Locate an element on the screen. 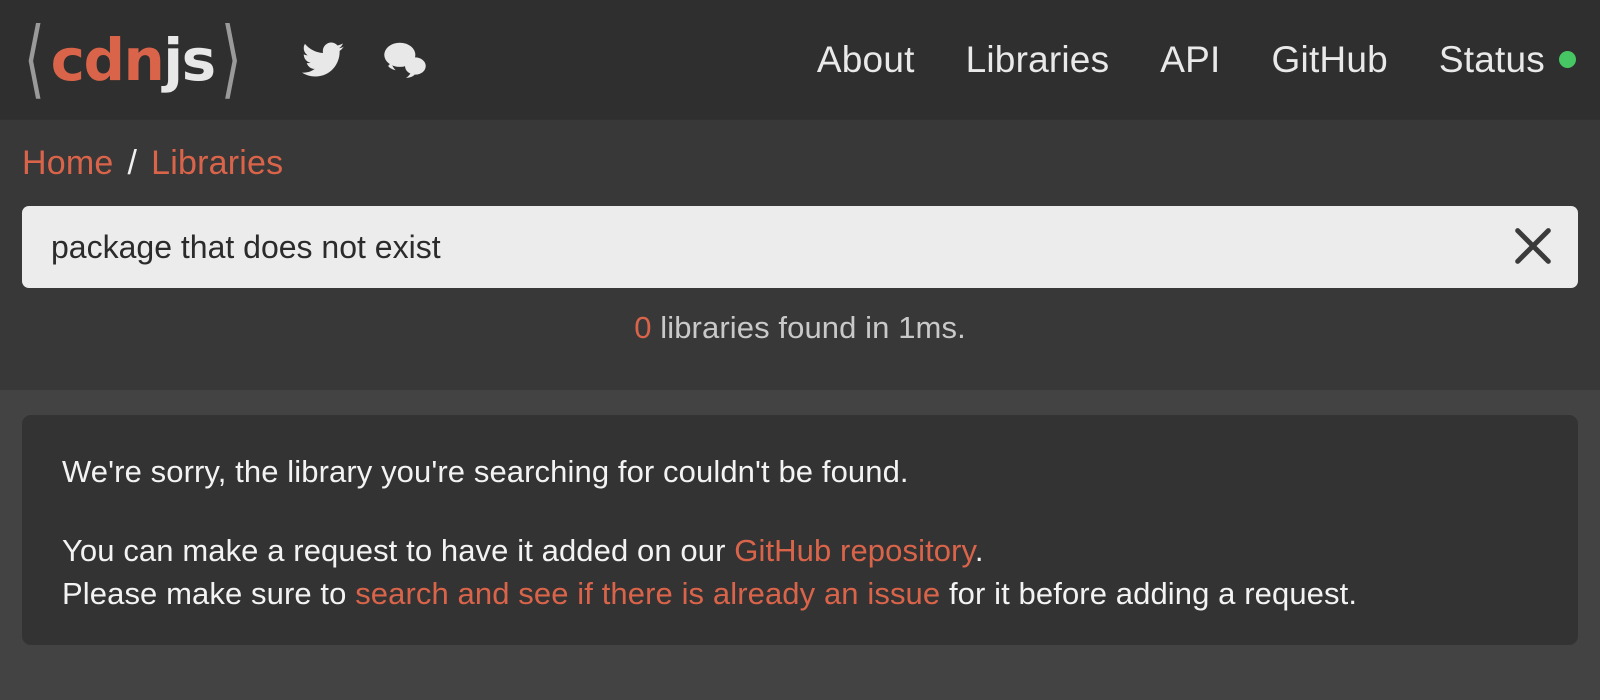 The height and width of the screenshot is (700, 1600). breadcrumb: Home / Libraries is located at coordinates (800, 150).